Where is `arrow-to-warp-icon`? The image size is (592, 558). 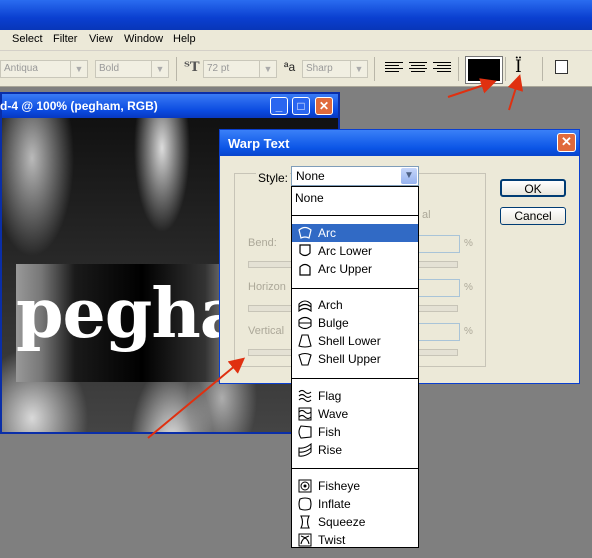 arrow-to-warp-icon is located at coordinates (515, 92).